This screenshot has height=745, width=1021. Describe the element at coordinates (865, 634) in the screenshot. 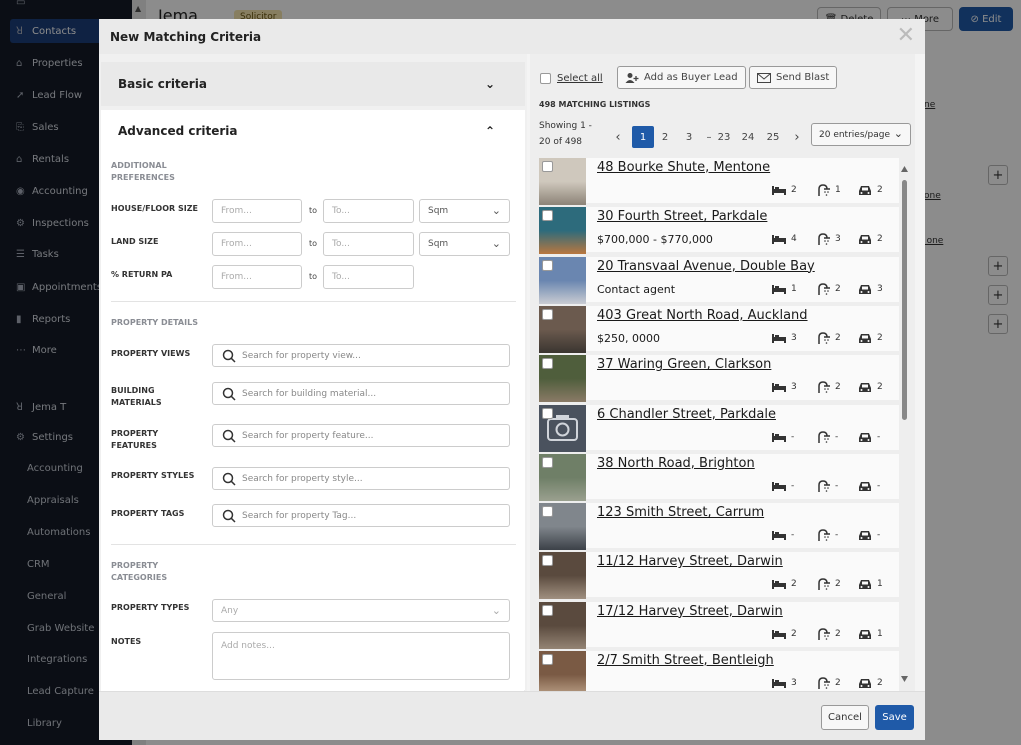

I see `car-icon` at that location.